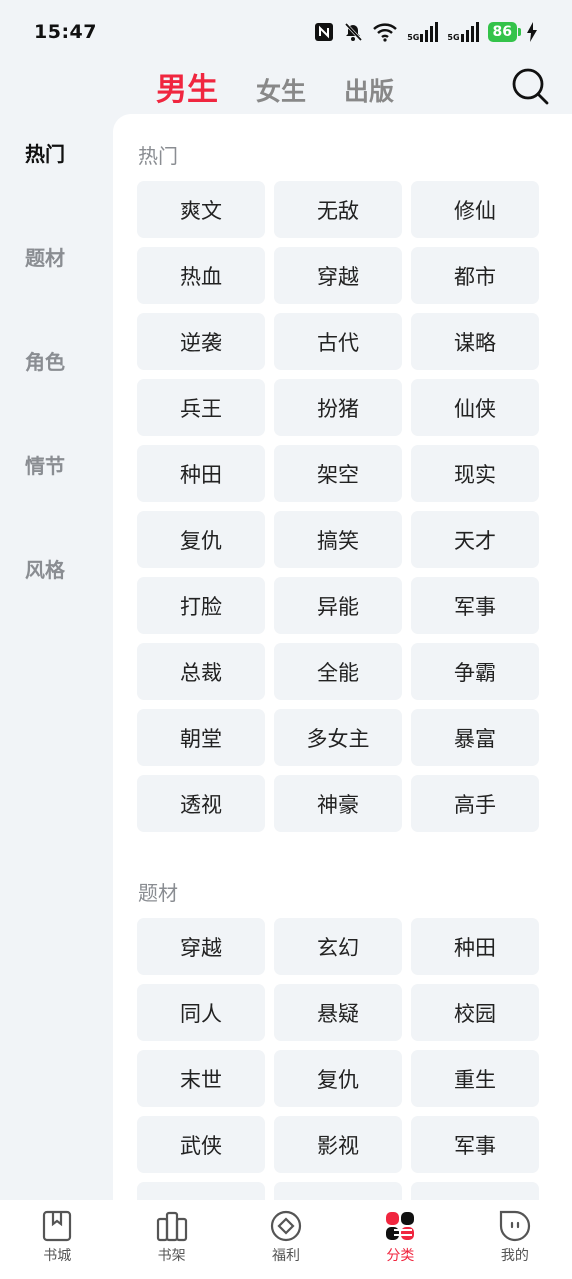 The width and height of the screenshot is (572, 1279). What do you see at coordinates (338, 671) in the screenshot?
I see `category-tag: 全能` at bounding box center [338, 671].